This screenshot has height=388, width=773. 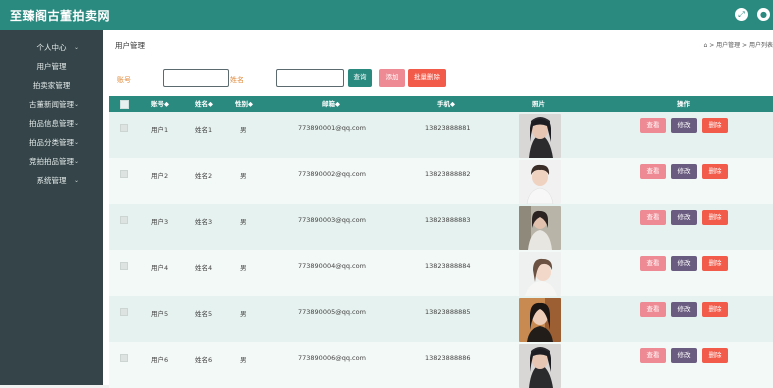 I want to click on add-button: 添加, so click(x=392, y=78).